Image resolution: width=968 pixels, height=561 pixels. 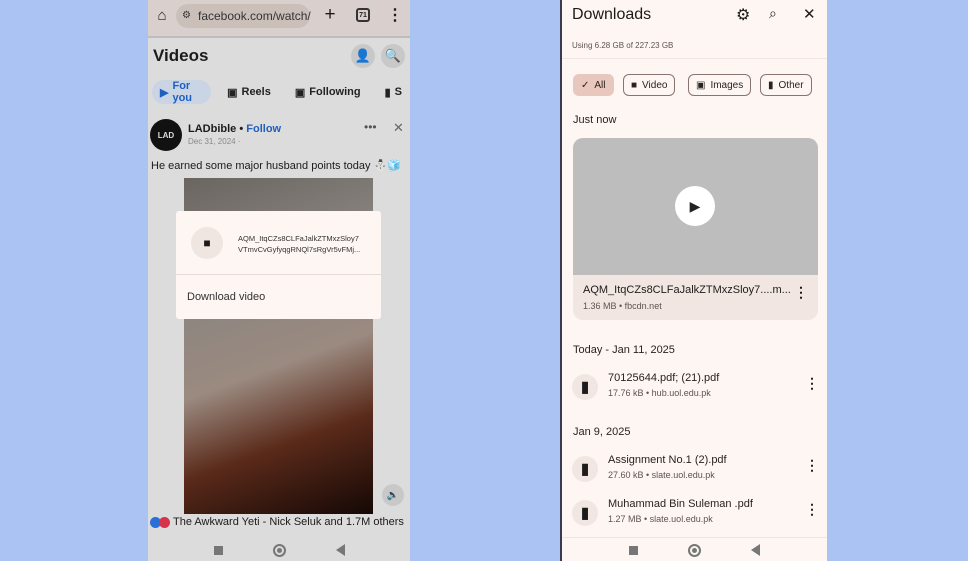 What do you see at coordinates (214, 141) in the screenshot?
I see `post-date: Dec 31, 2024 ·` at bounding box center [214, 141].